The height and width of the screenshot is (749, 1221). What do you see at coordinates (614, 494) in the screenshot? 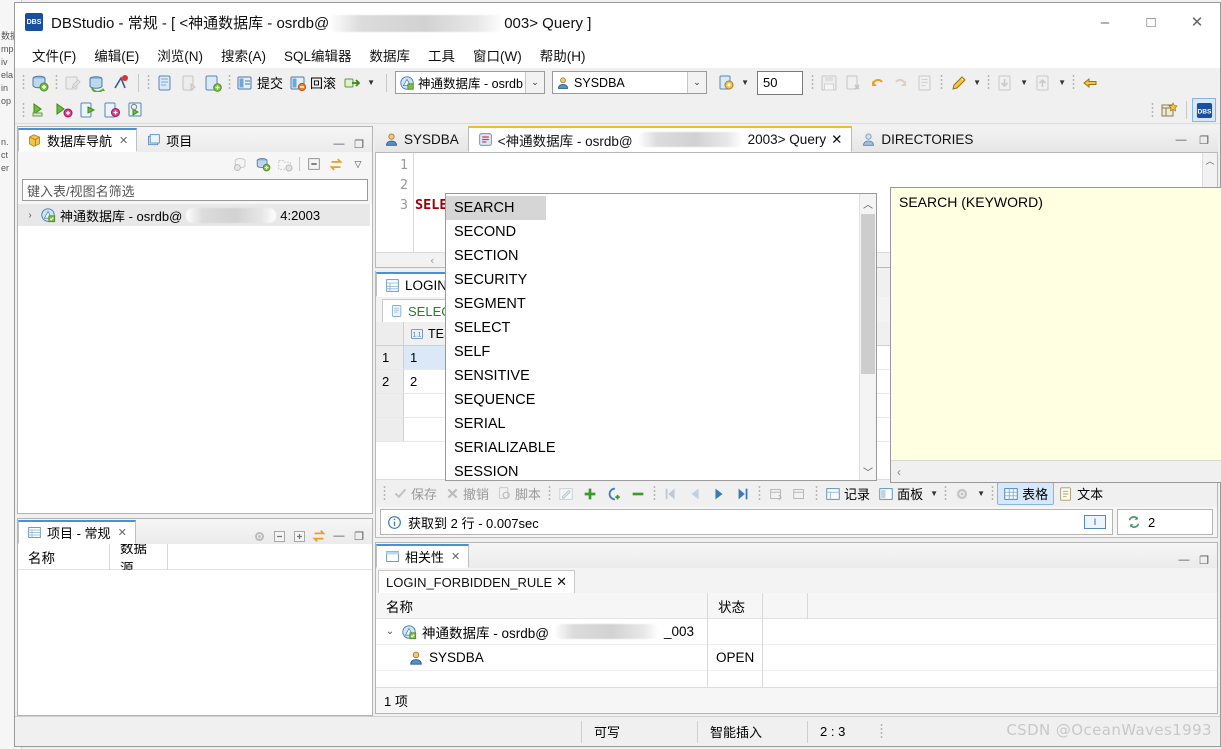
I see `duplicate-row-icon` at bounding box center [614, 494].